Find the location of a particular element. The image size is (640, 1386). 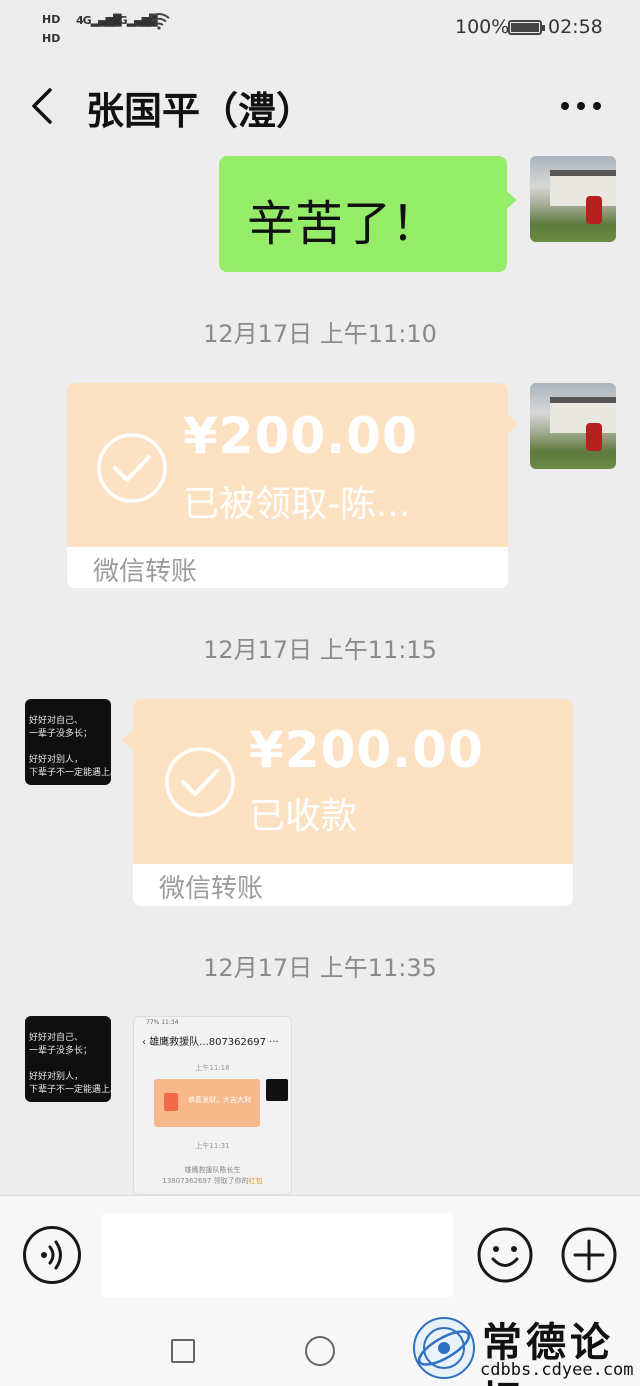

home-button is located at coordinates (320, 1351).